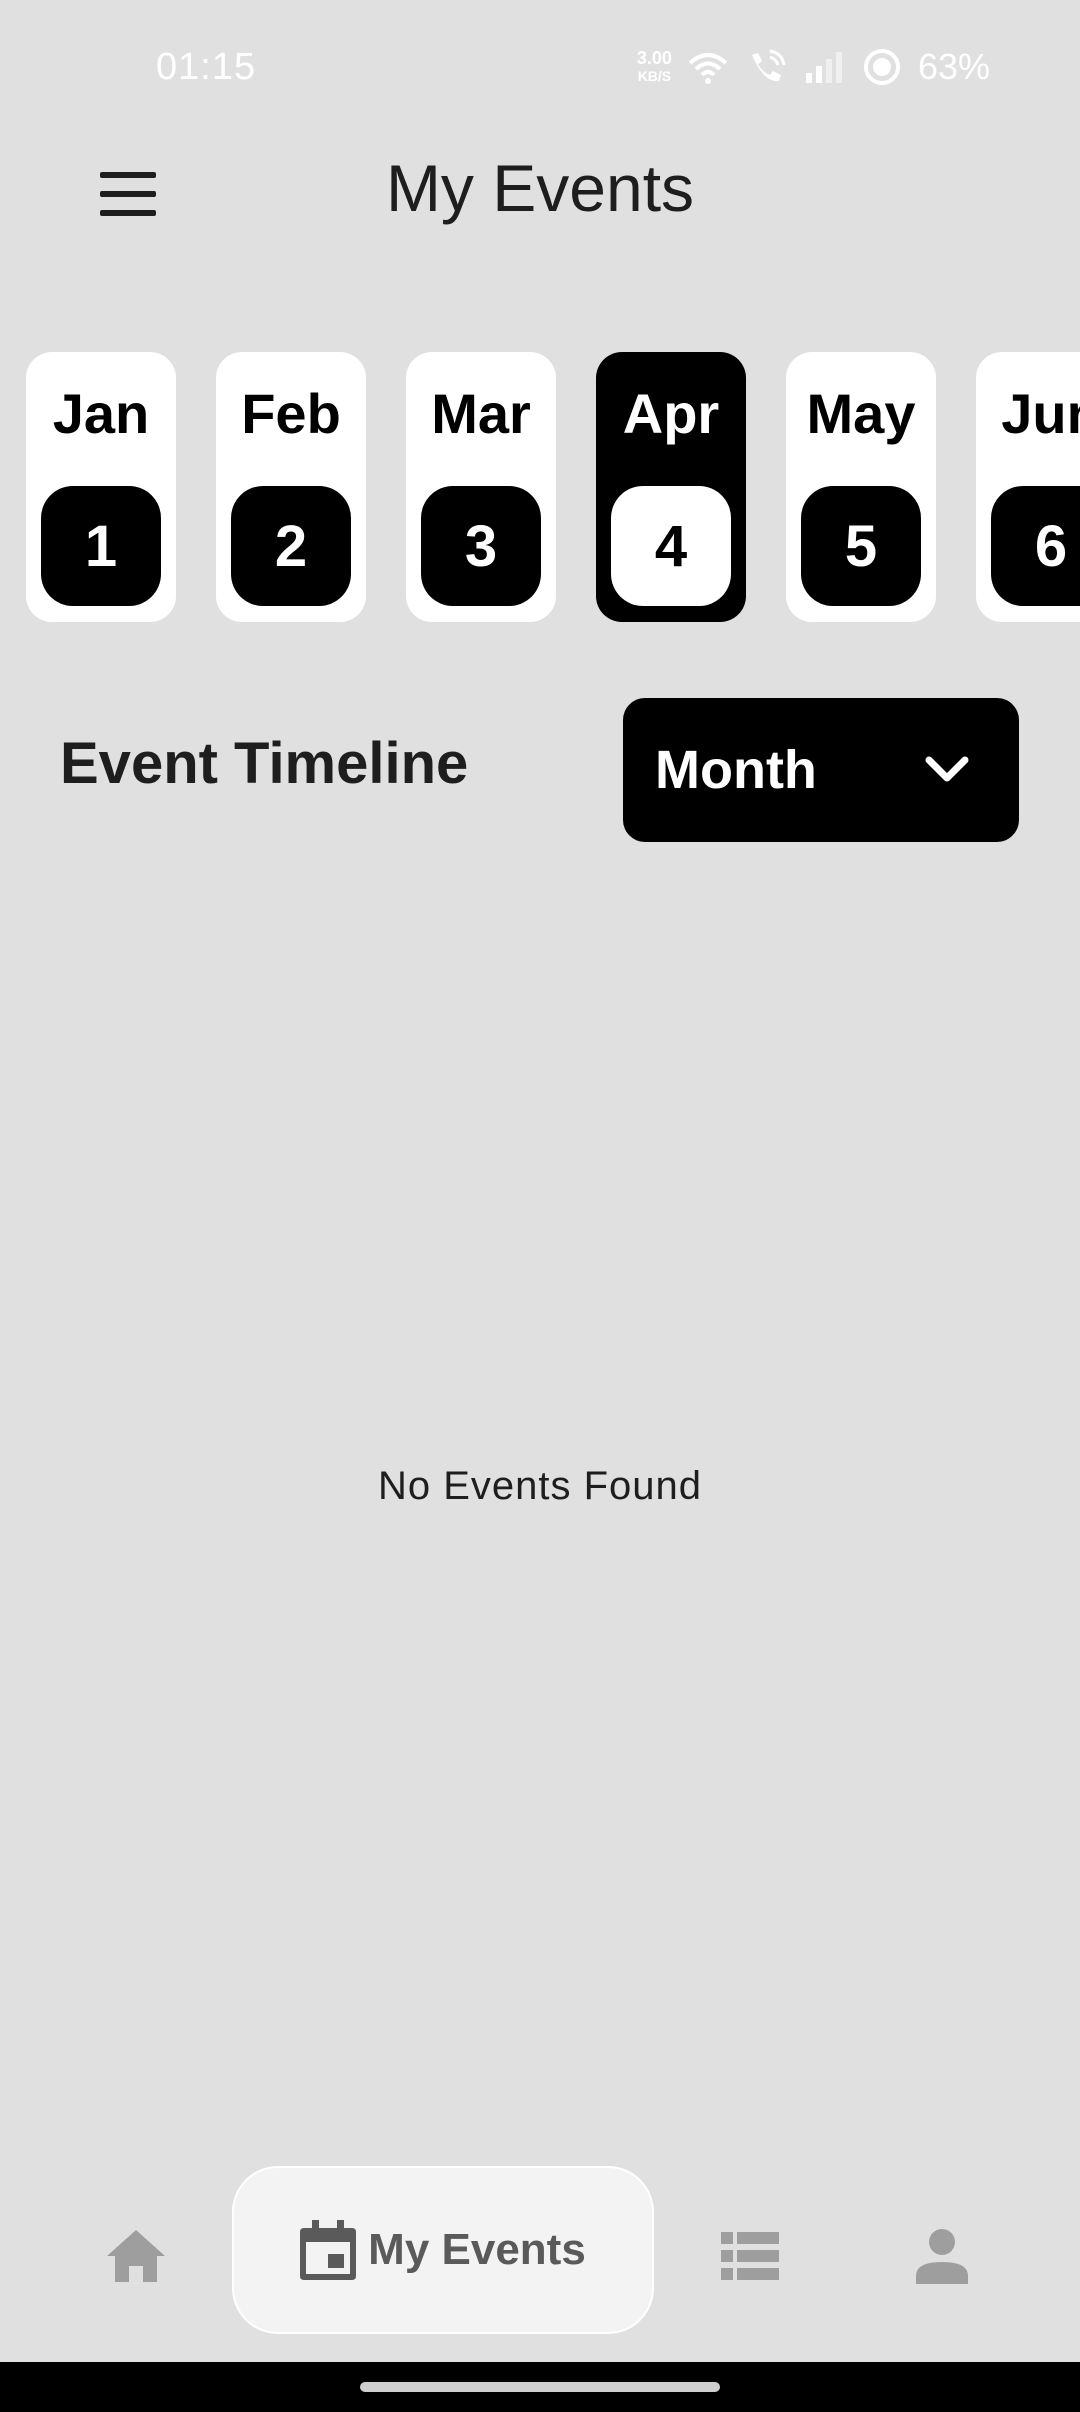 Image resolution: width=1080 pixels, height=2412 pixels. I want to click on nav-label: My Events, so click(477, 2249).